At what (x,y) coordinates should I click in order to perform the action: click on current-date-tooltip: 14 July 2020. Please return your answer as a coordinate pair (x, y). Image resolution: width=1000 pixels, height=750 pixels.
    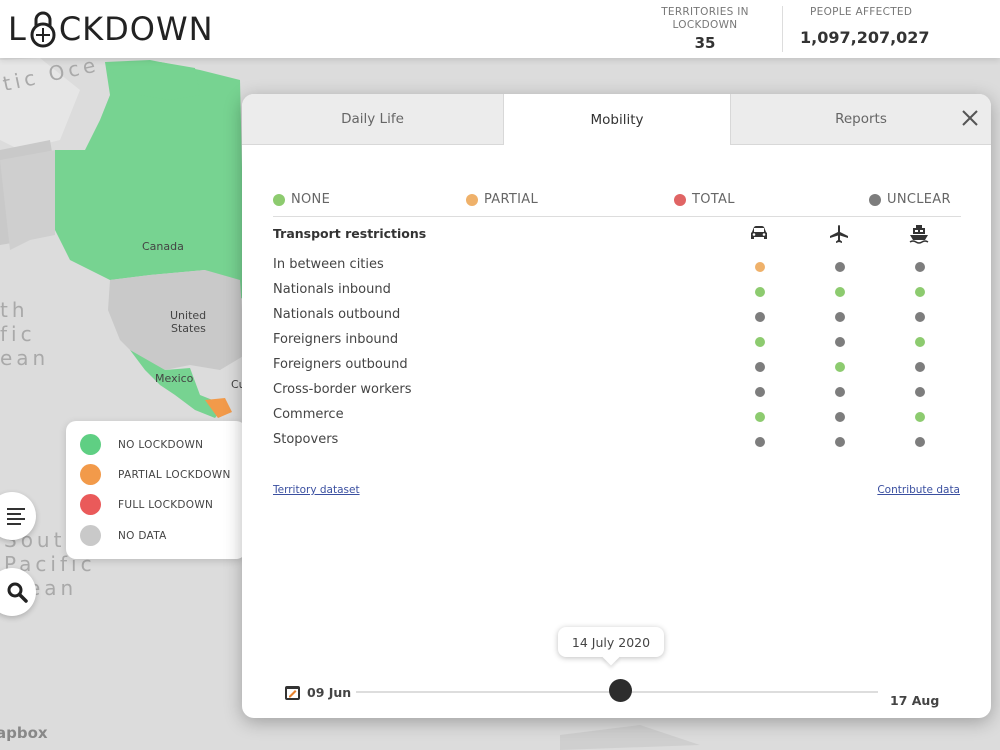
    Looking at the image, I should click on (611, 642).